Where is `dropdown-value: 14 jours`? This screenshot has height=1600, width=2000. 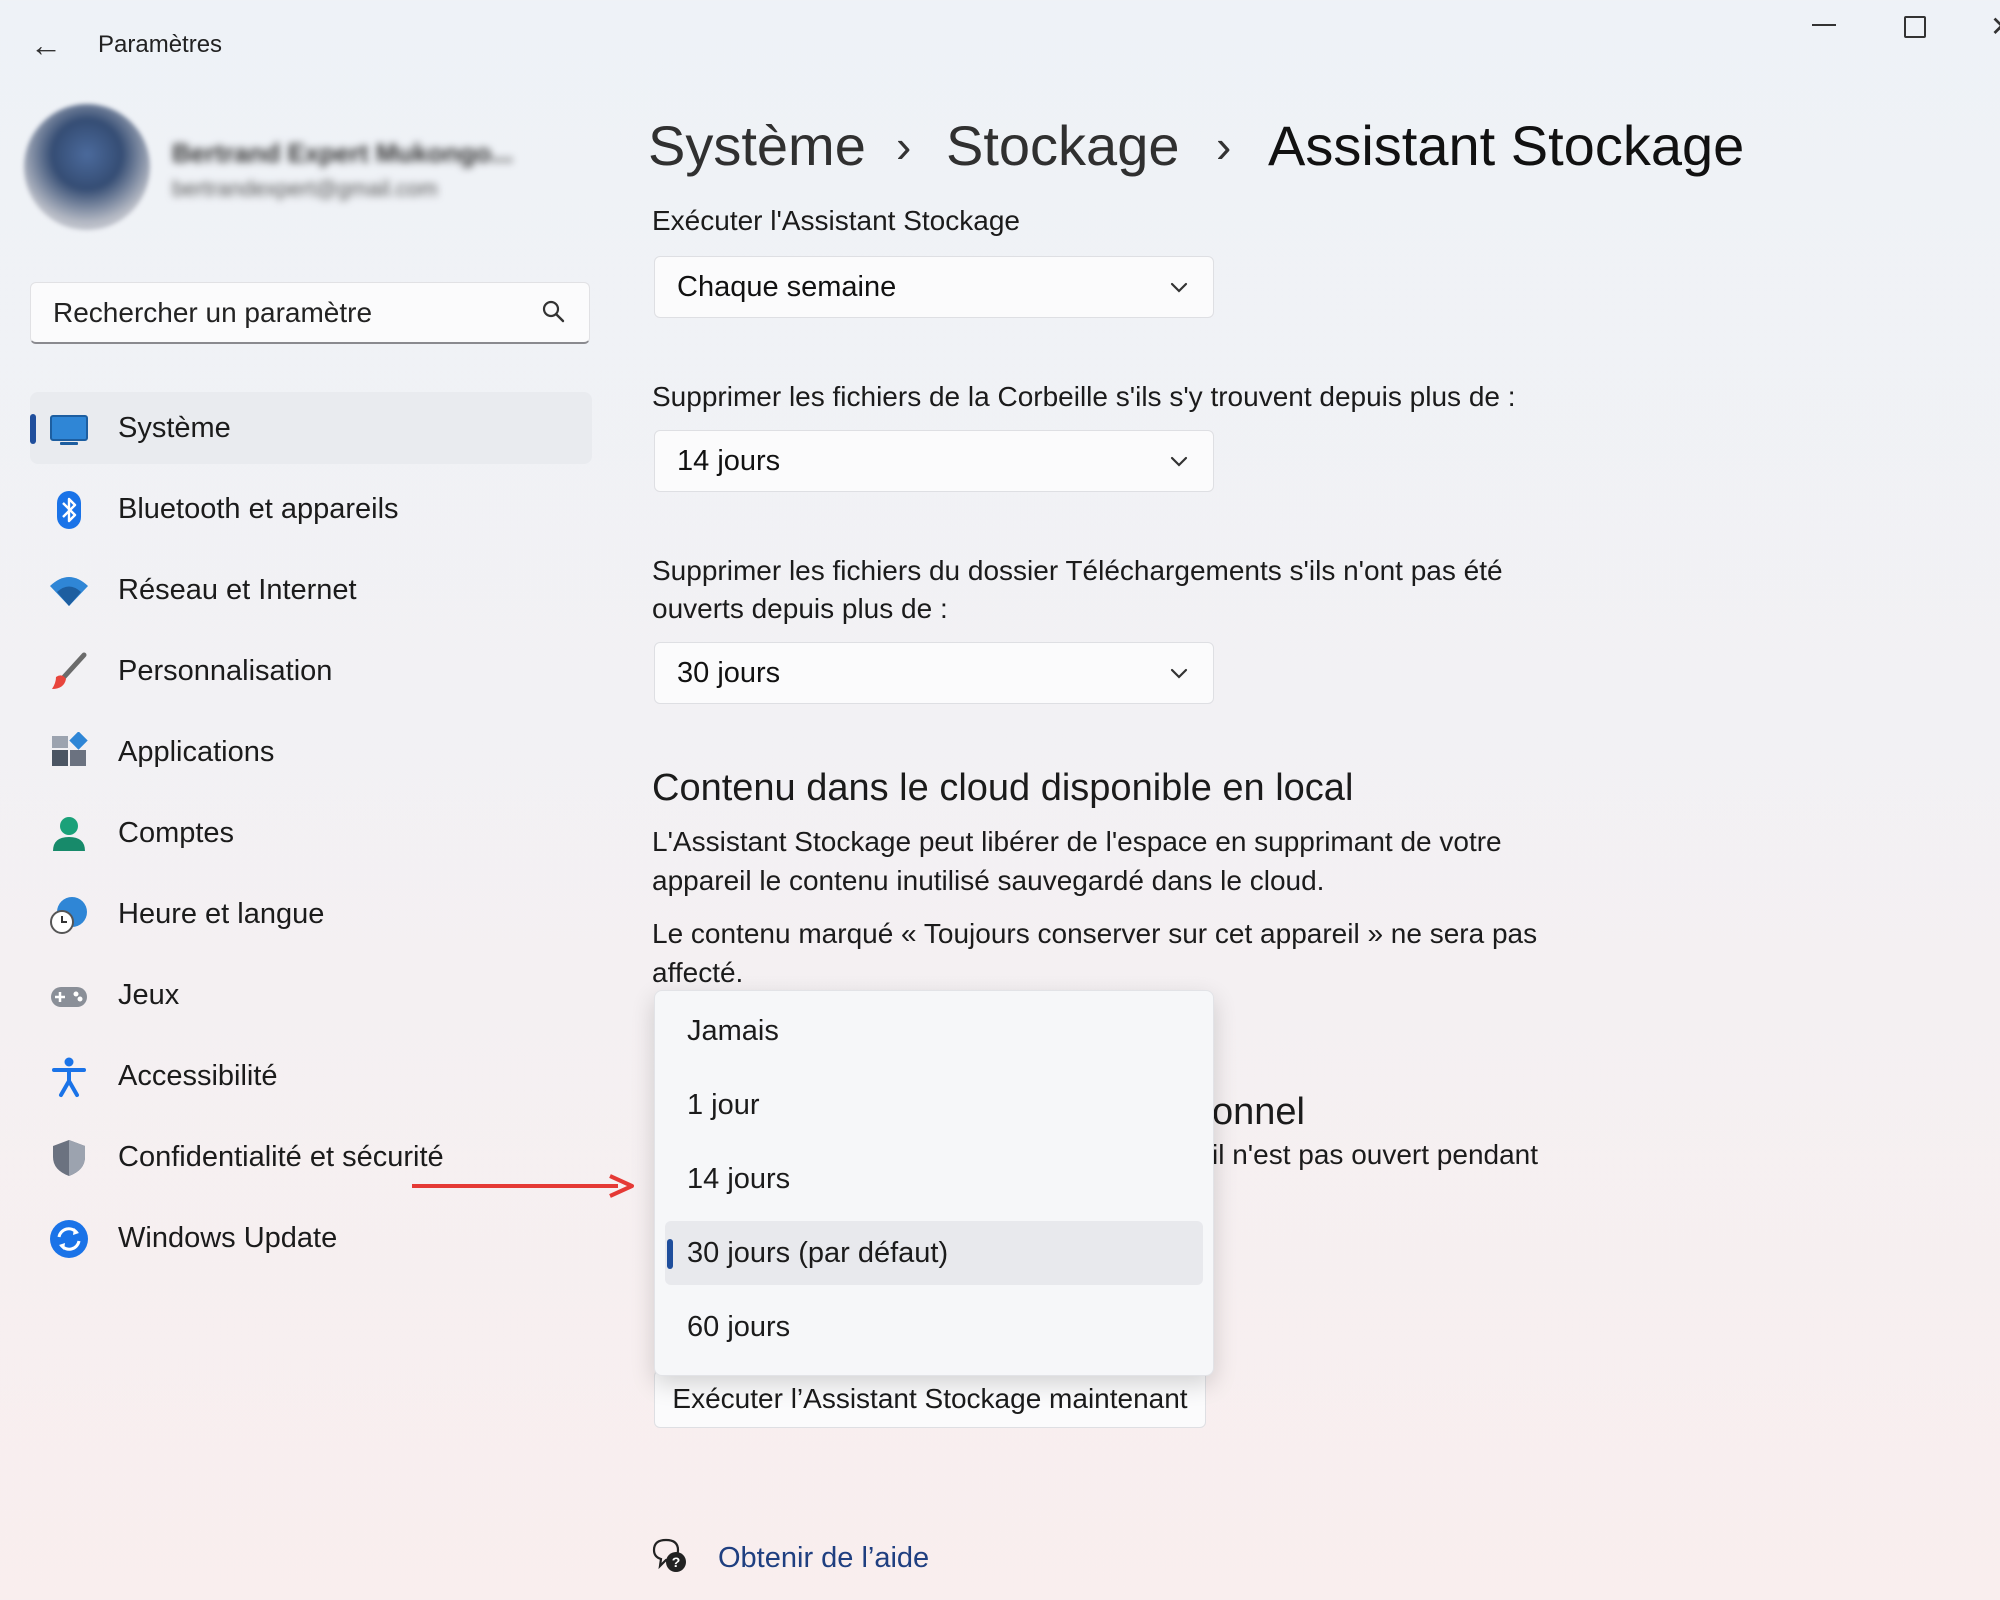
dropdown-value: 14 jours is located at coordinates (729, 461).